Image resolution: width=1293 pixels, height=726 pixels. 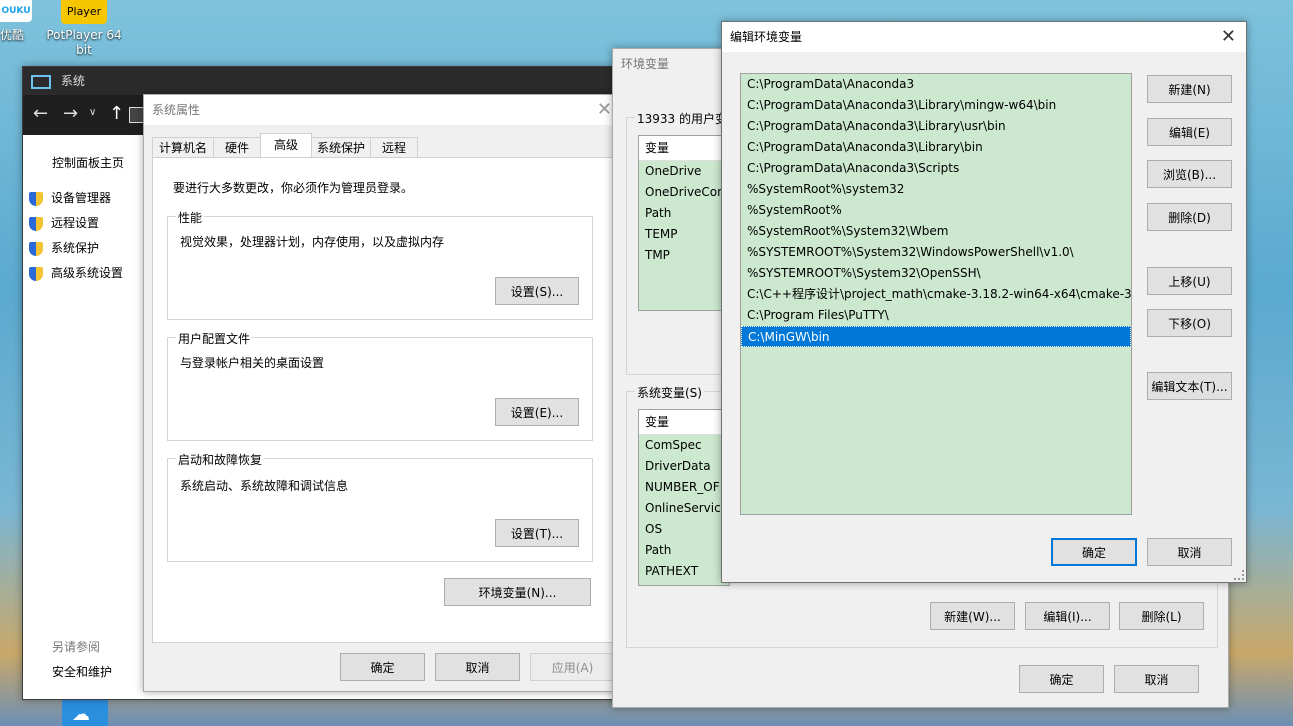 What do you see at coordinates (176, 110) in the screenshot?
I see `dialog-title: 系统属性` at bounding box center [176, 110].